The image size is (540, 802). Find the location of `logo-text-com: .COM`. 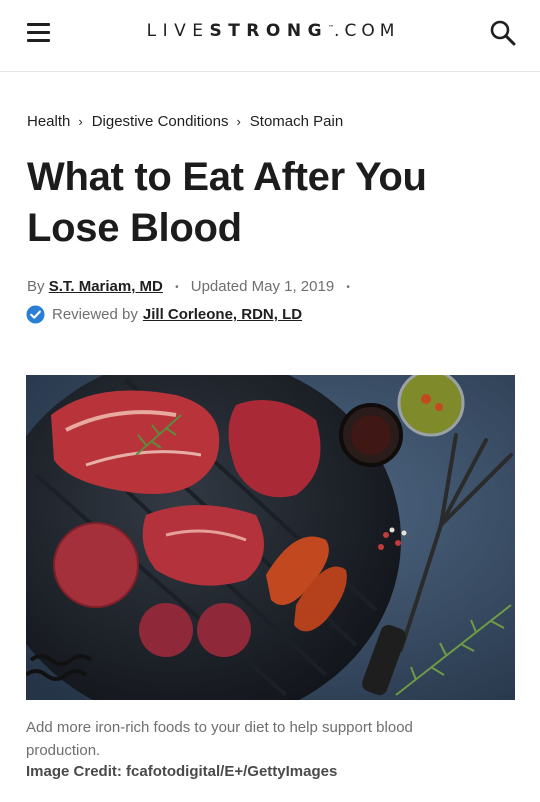

logo-text-com: .COM is located at coordinates (367, 31).